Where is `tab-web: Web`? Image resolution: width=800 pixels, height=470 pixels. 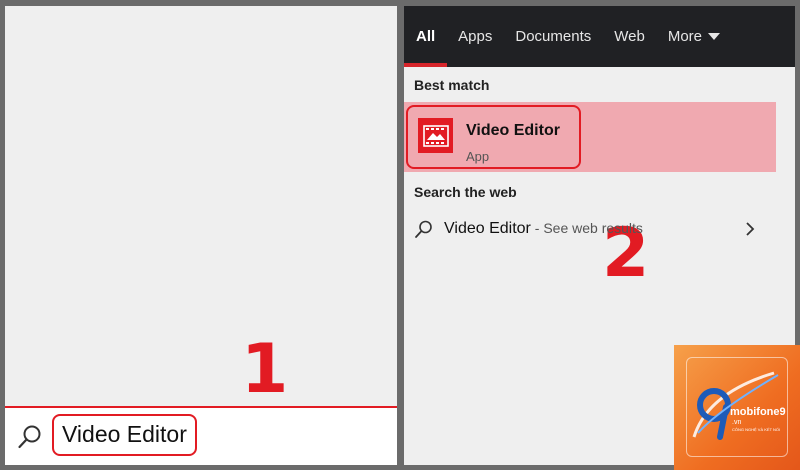
tab-web: Web is located at coordinates (629, 36).